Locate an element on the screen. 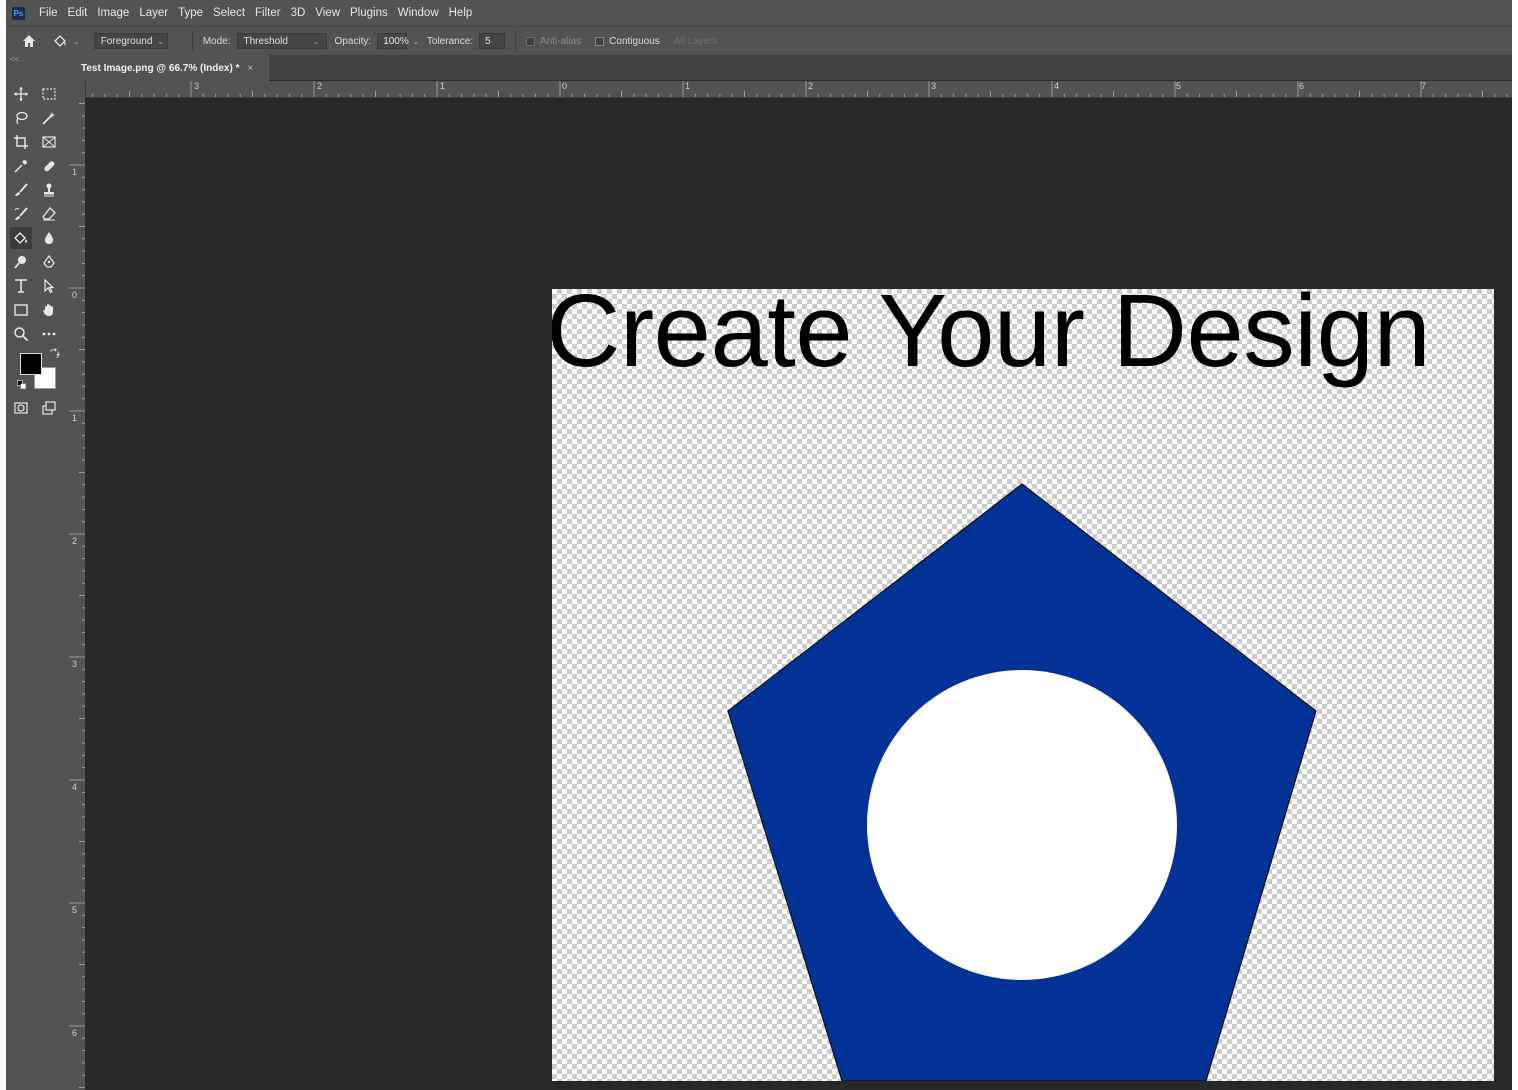 This screenshot has height=1090, width=1518. path-selection-tool-icon is located at coordinates (49, 286).